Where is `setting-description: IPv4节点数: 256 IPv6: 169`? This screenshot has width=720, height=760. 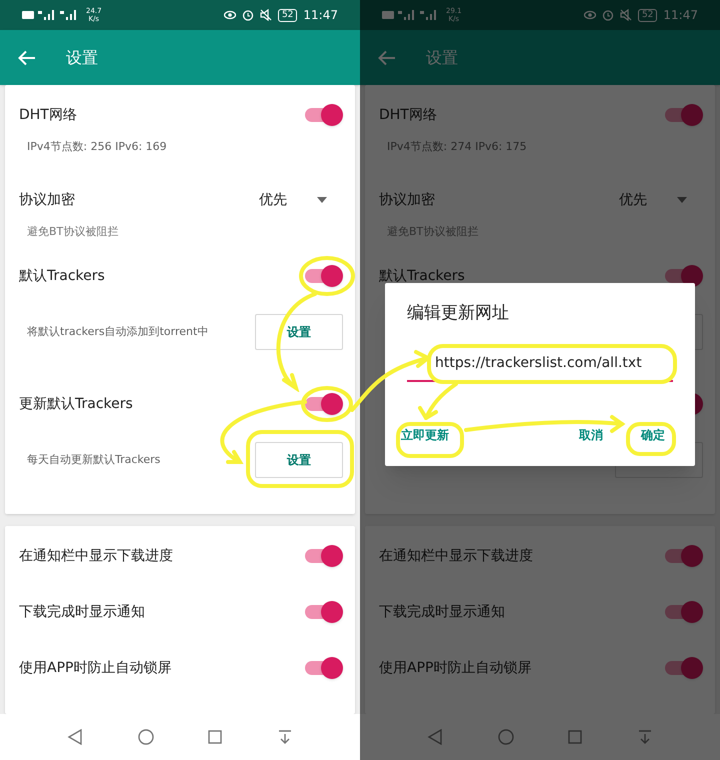
setting-description: IPv4节点数: 256 IPv6: 169 is located at coordinates (97, 146).